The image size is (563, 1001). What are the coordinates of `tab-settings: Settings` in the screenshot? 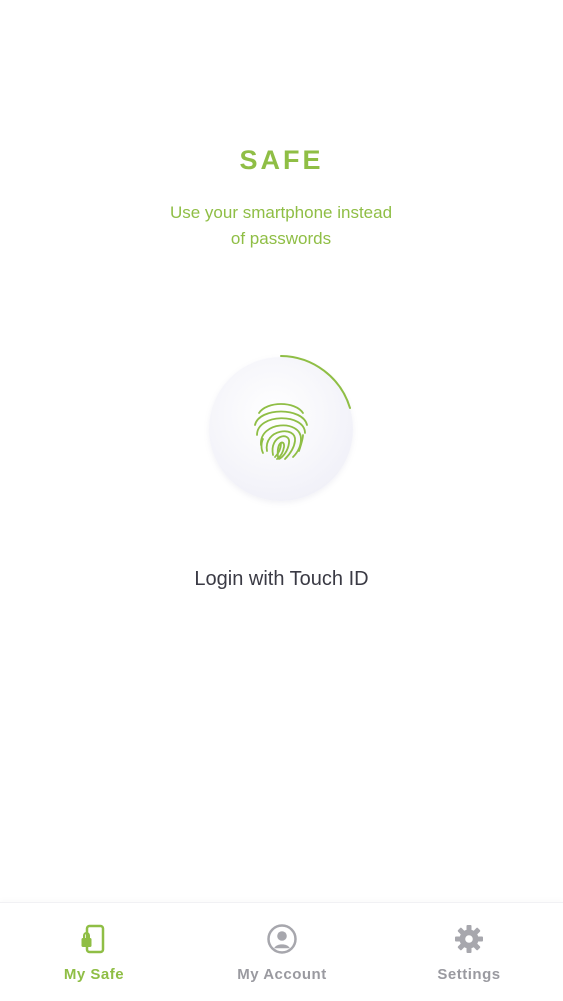 It's located at (469, 952).